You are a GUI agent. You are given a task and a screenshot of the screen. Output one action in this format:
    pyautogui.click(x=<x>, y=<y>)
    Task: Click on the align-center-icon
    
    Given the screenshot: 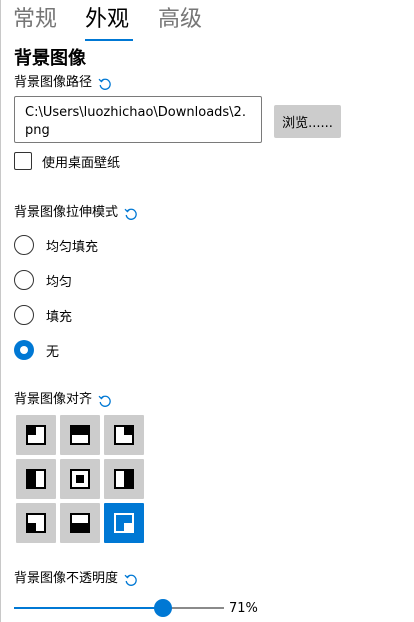 What is the action you would take?
    pyautogui.click(x=80, y=479)
    